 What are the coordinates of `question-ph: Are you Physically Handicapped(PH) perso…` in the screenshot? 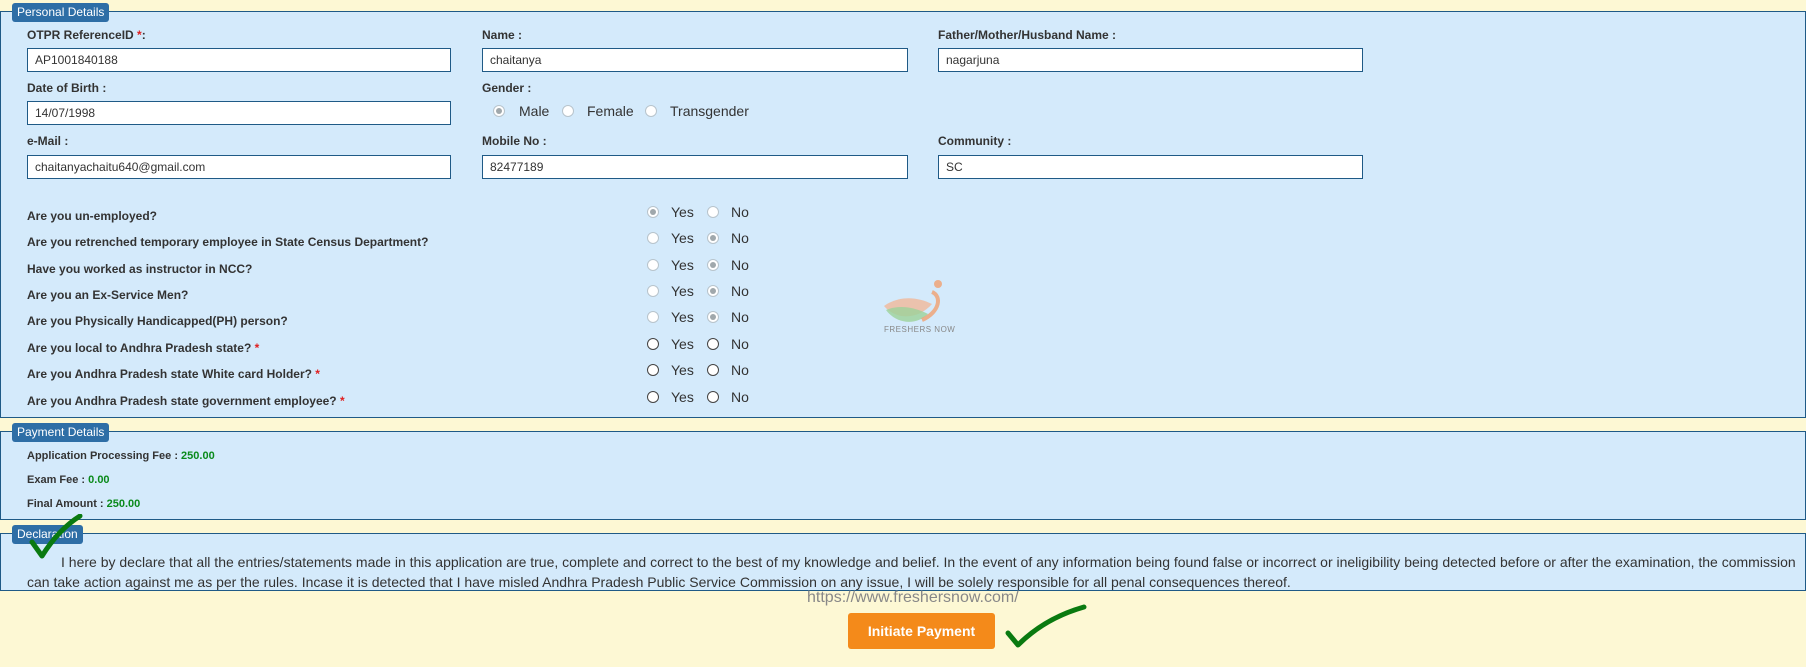 It's located at (157, 321).